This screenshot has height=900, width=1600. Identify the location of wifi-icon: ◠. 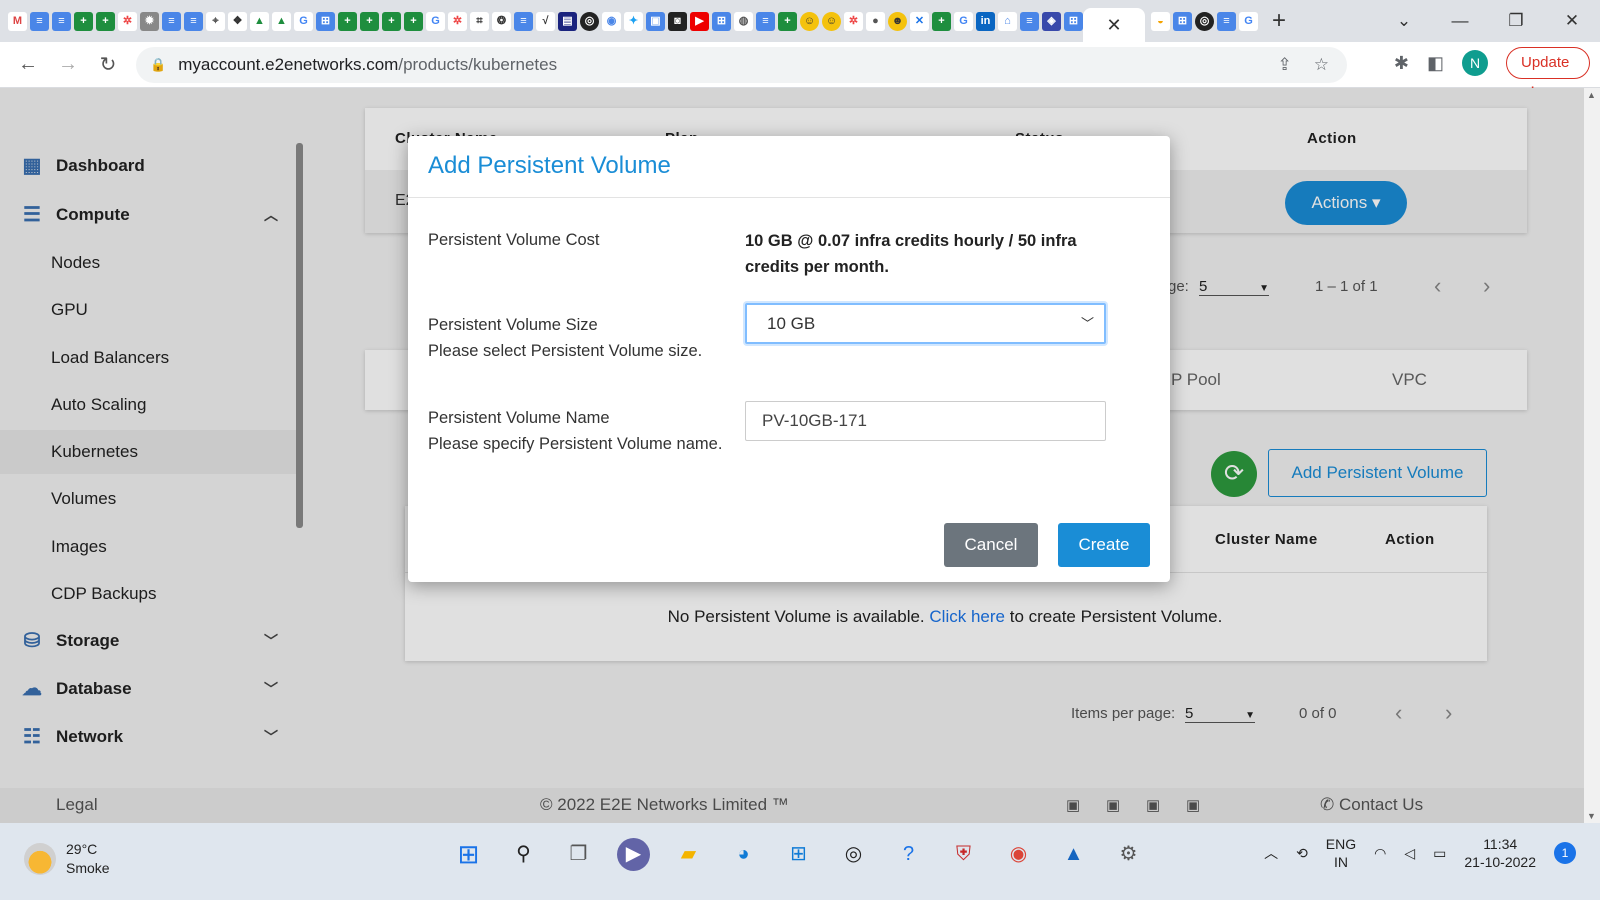
(1380, 853).